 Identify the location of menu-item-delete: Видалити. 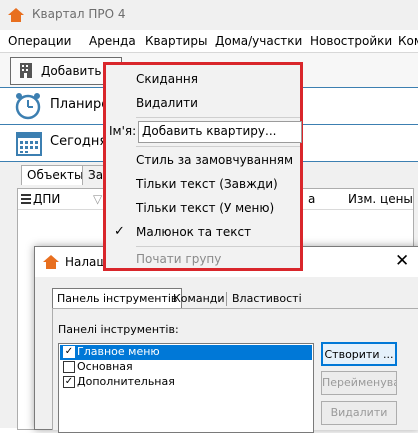
(203, 104).